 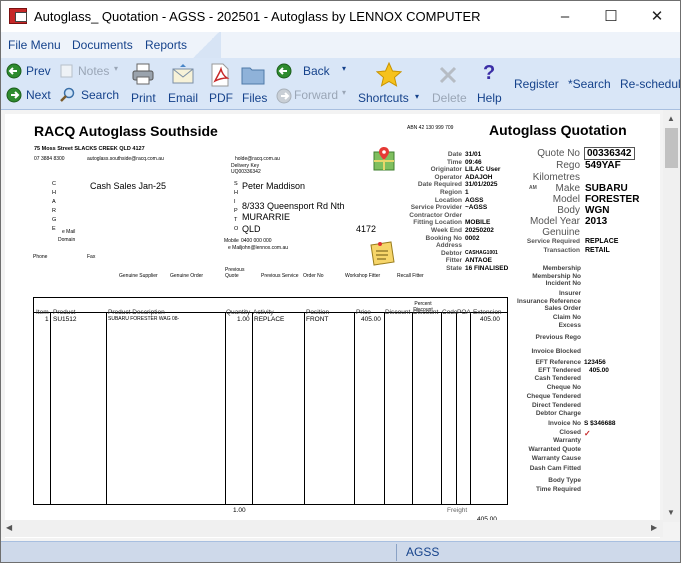 What do you see at coordinates (650, 84) in the screenshot?
I see `reschedule-button: Re-schedule` at bounding box center [650, 84].